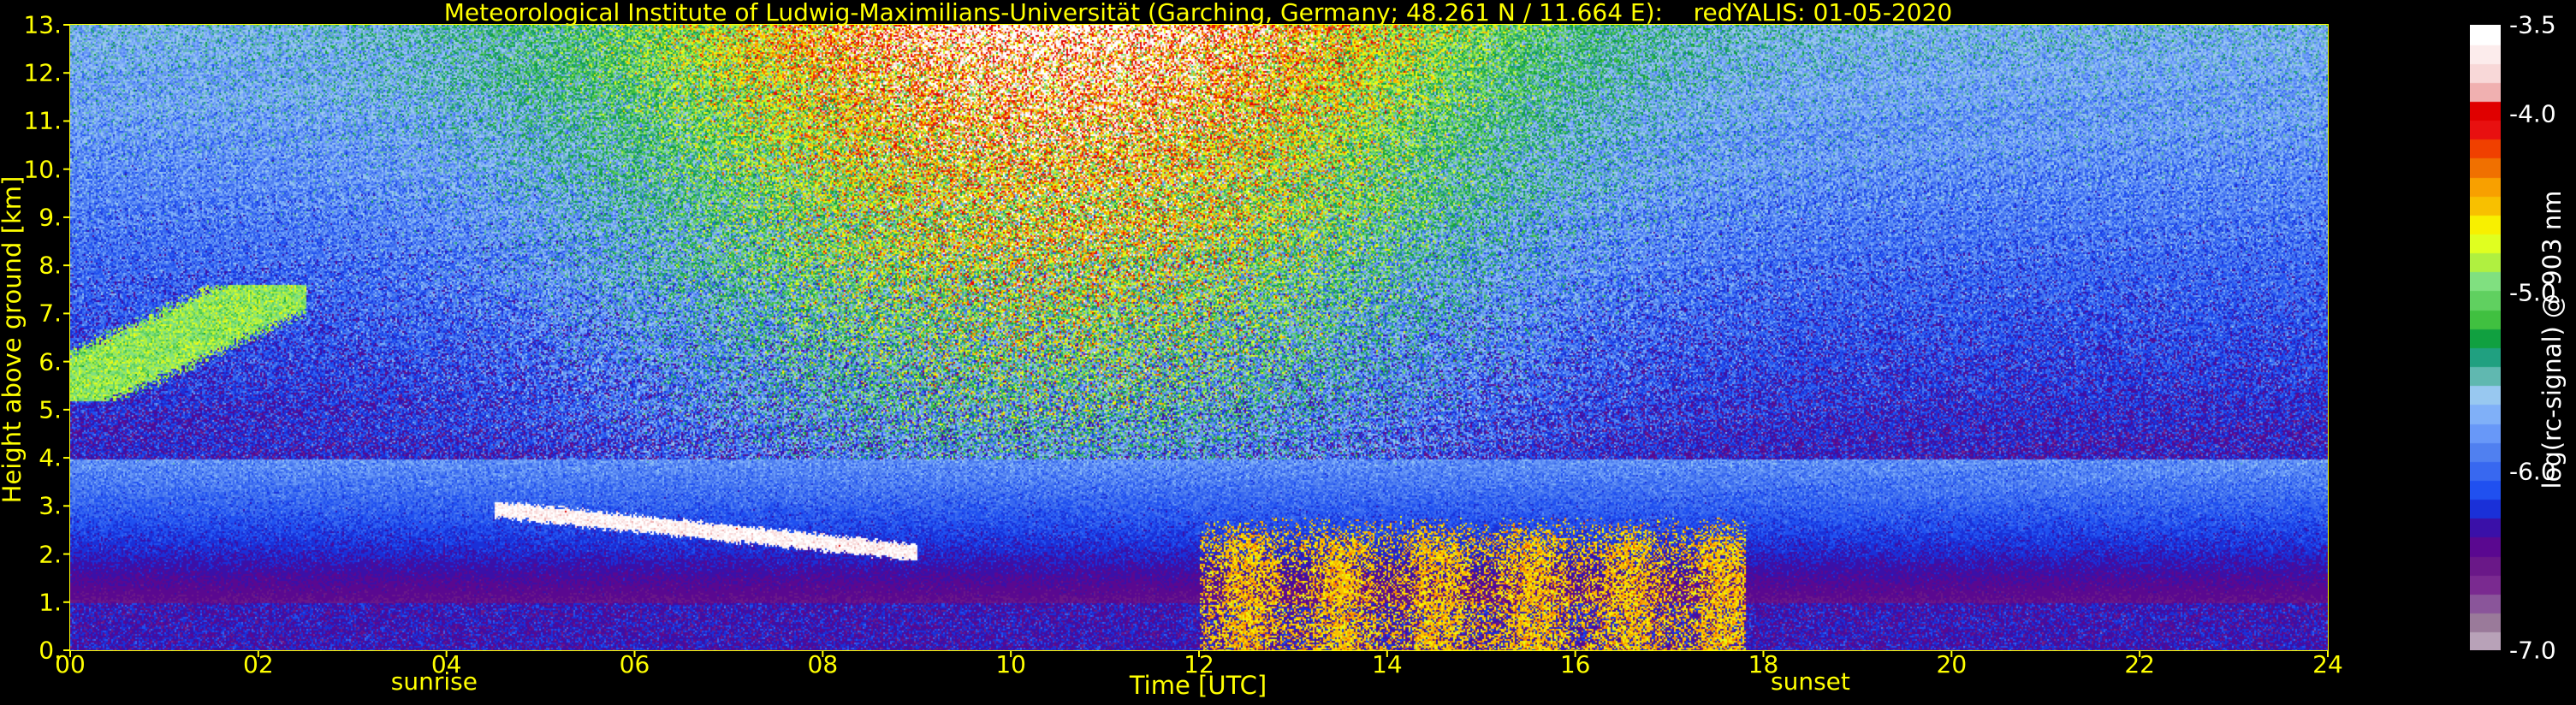 This screenshot has width=2576, height=705. I want to click on x-tick-label: 20, so click(1952, 664).